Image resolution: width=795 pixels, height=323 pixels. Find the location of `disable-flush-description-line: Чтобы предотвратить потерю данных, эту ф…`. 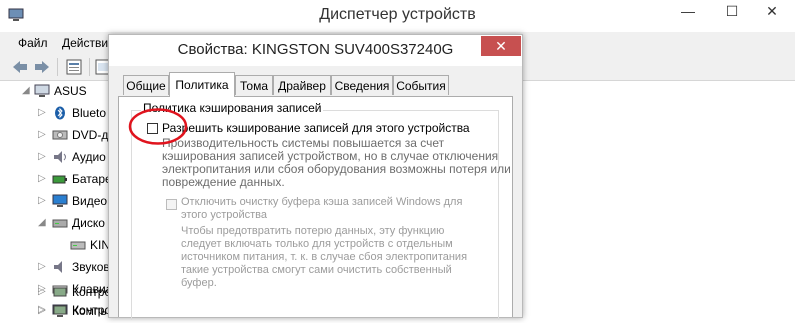

disable-flush-description-line: Чтобы предотвратить потерю данных, эту ф… is located at coordinates (313, 231).